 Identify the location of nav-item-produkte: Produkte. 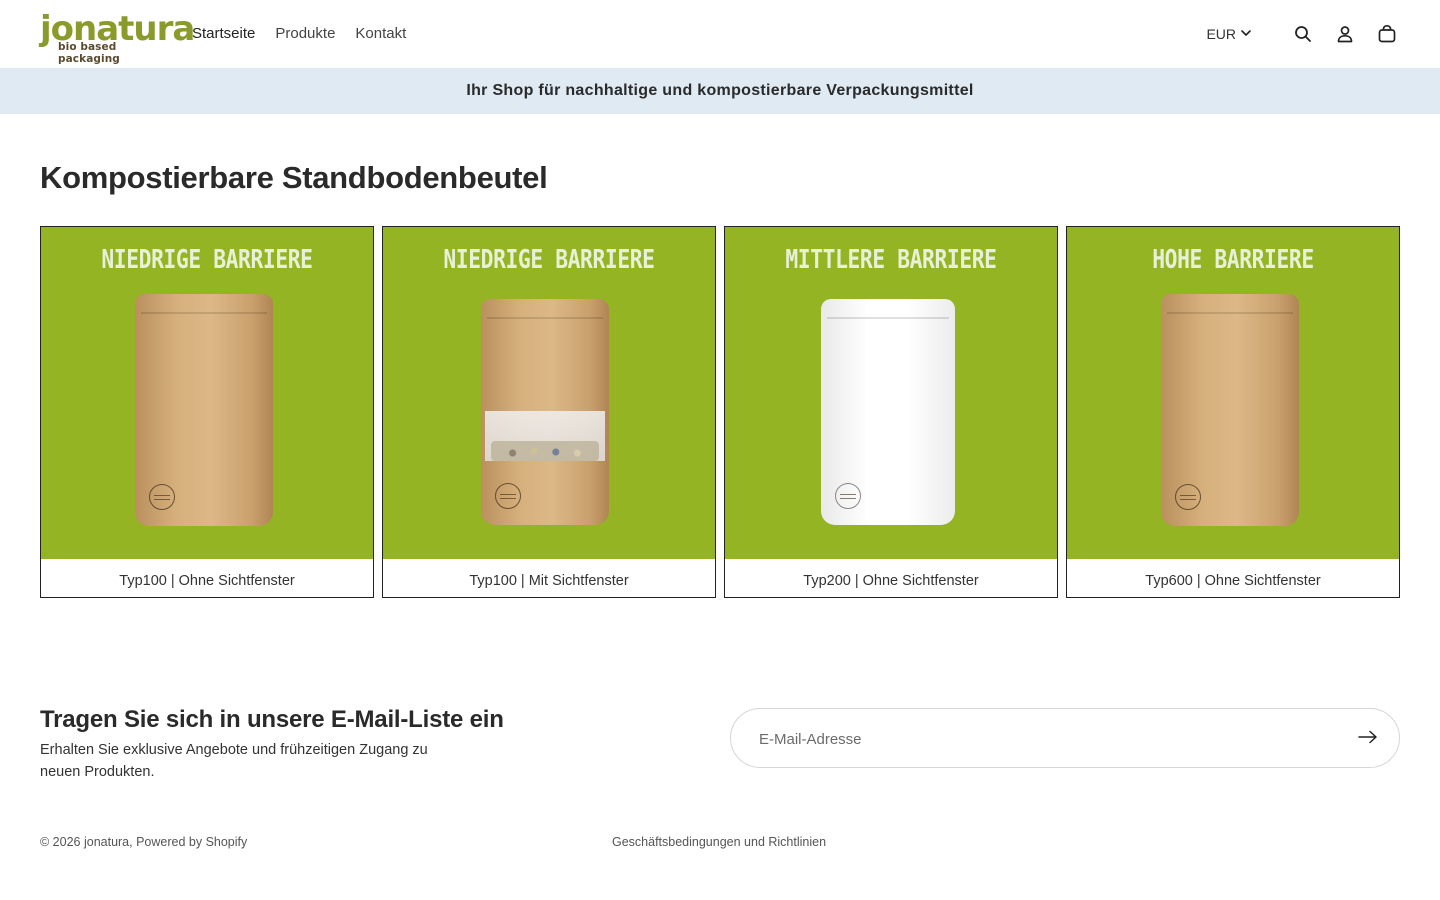
(305, 34).